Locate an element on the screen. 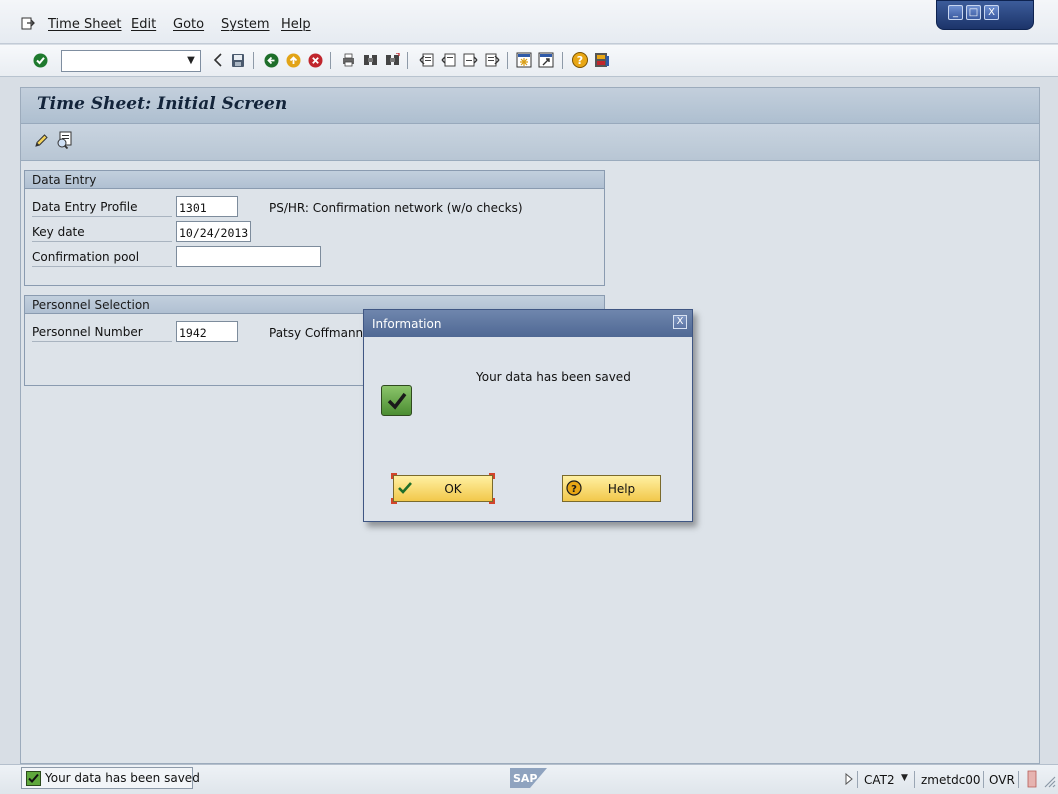 This screenshot has width=1058, height=794. resize-grip-icon is located at coordinates (1049, 781).